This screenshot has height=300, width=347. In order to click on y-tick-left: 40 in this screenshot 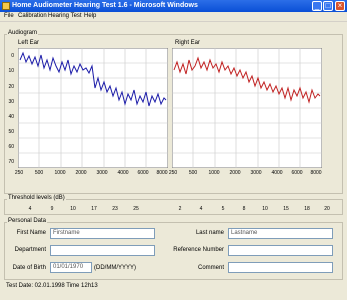, I will do `click(11, 117)`.